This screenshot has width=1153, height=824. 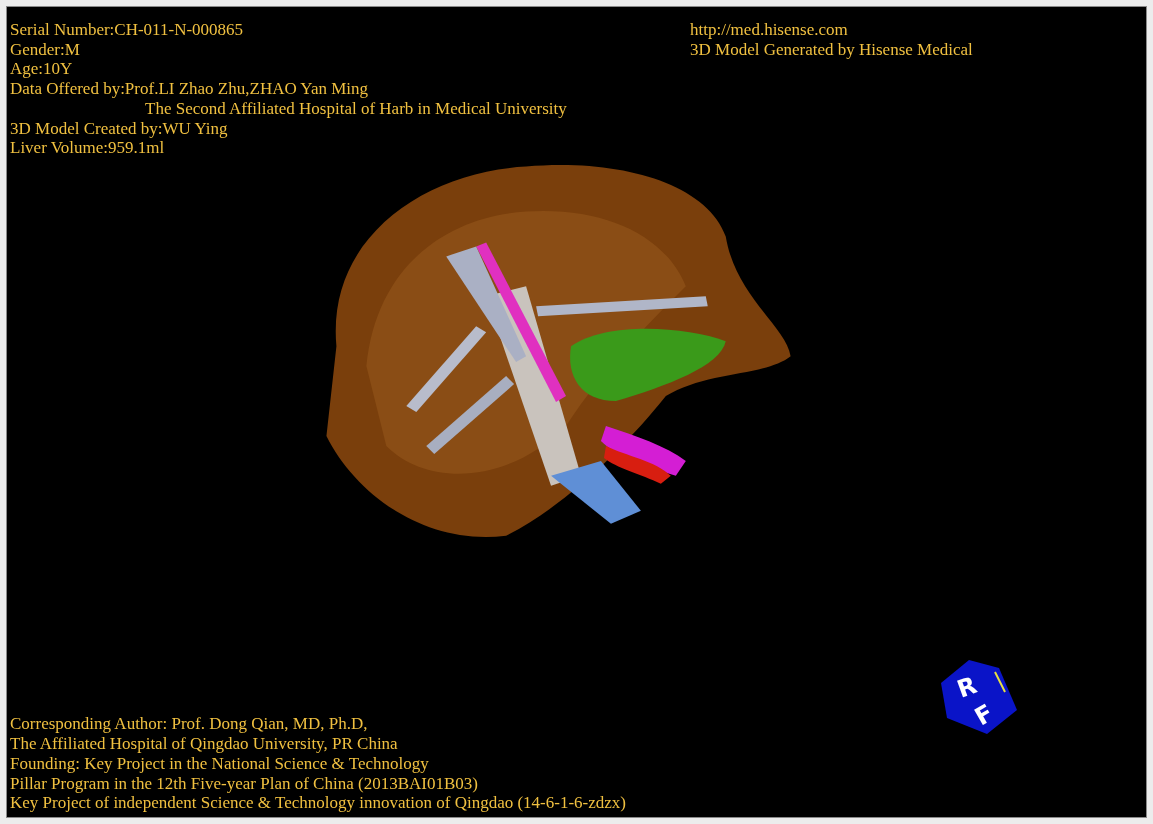 I want to click on credit-text: Corresponding Author: Prof. Dong Qian, MD, Ph.D,, so click(x=189, y=724).